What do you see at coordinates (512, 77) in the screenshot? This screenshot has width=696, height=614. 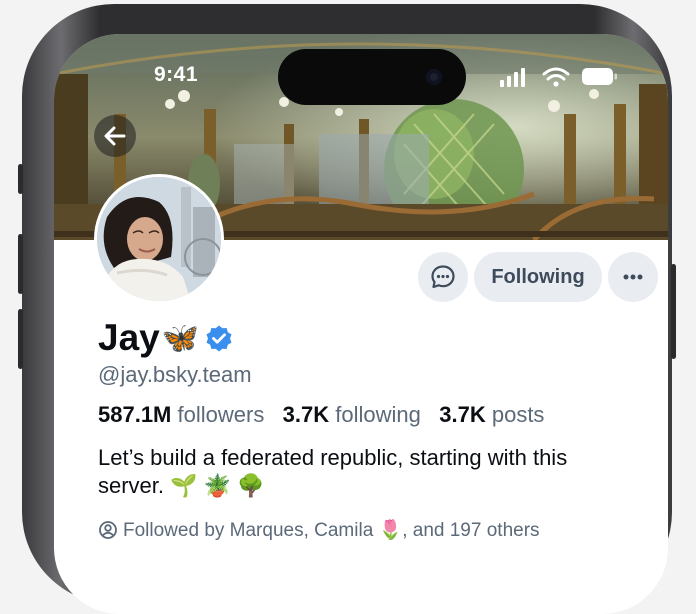 I see `cellular-signal-icon` at bounding box center [512, 77].